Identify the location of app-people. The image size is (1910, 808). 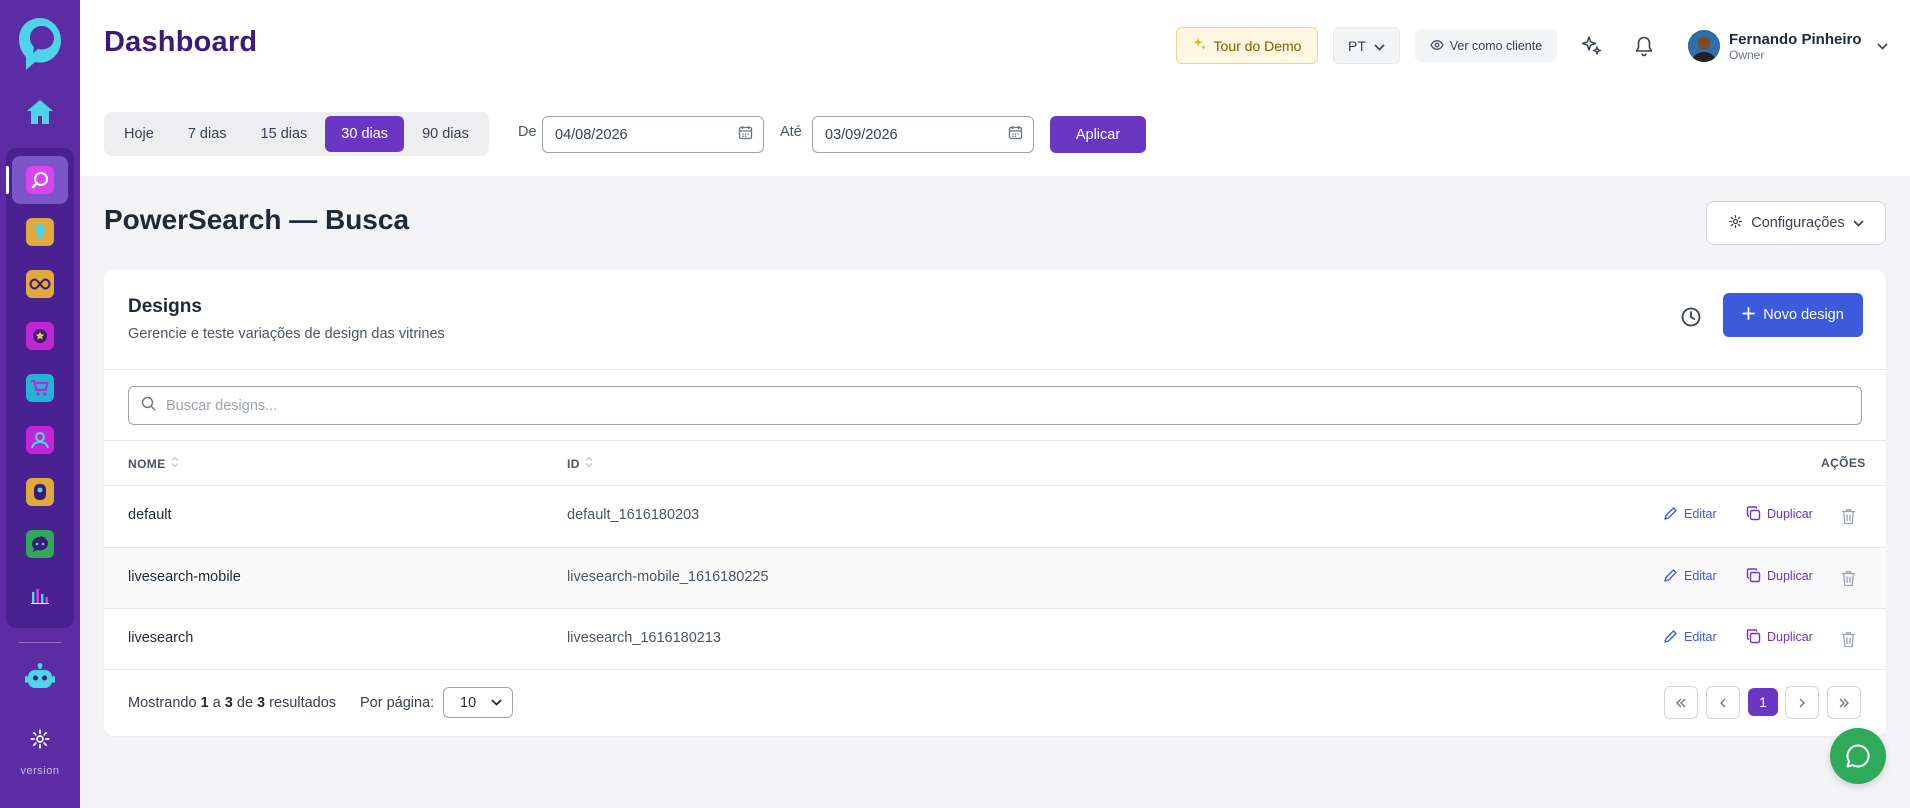
(40, 440).